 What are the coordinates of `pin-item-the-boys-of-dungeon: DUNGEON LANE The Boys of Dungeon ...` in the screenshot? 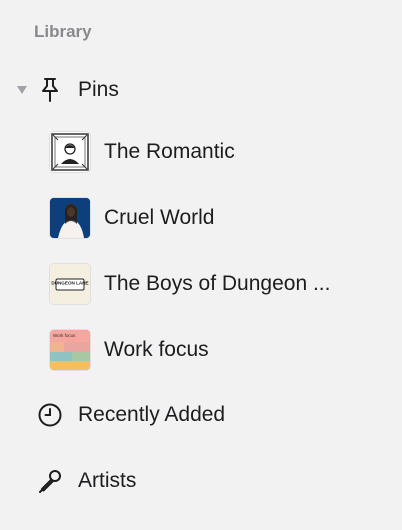 It's located at (201, 284).